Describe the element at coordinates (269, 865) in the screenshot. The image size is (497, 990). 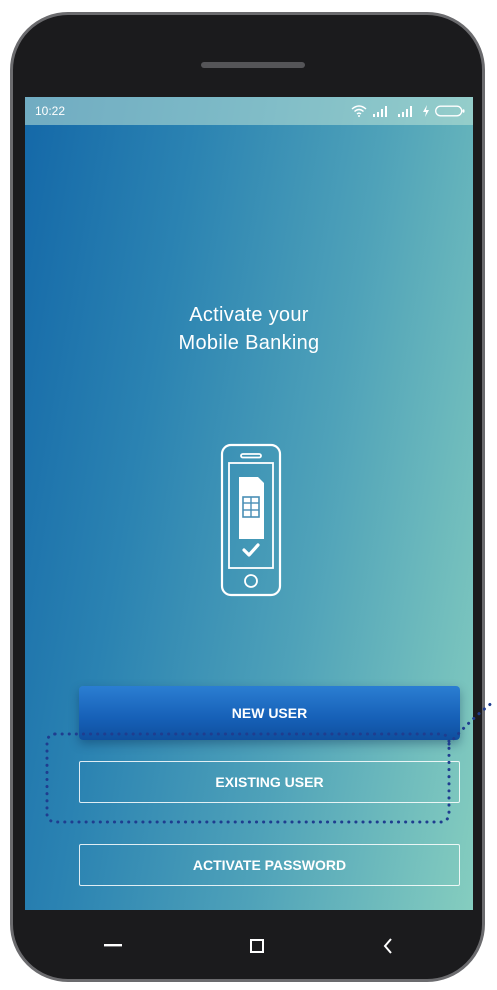
I see `activate-password-button: ACTIVATE PASSWORD` at that location.